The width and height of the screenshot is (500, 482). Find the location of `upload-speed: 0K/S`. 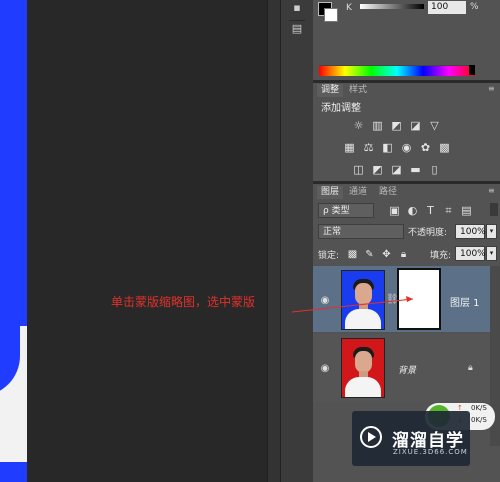

upload-speed: 0K/S is located at coordinates (479, 408).